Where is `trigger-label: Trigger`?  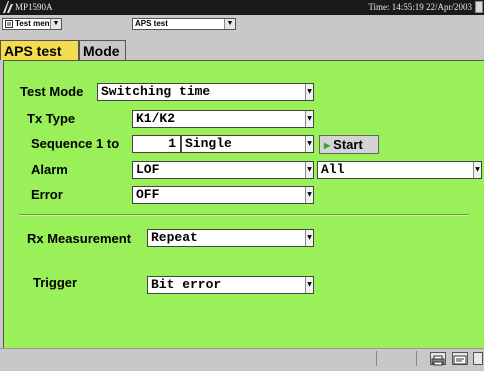
trigger-label: Trigger is located at coordinates (55, 282).